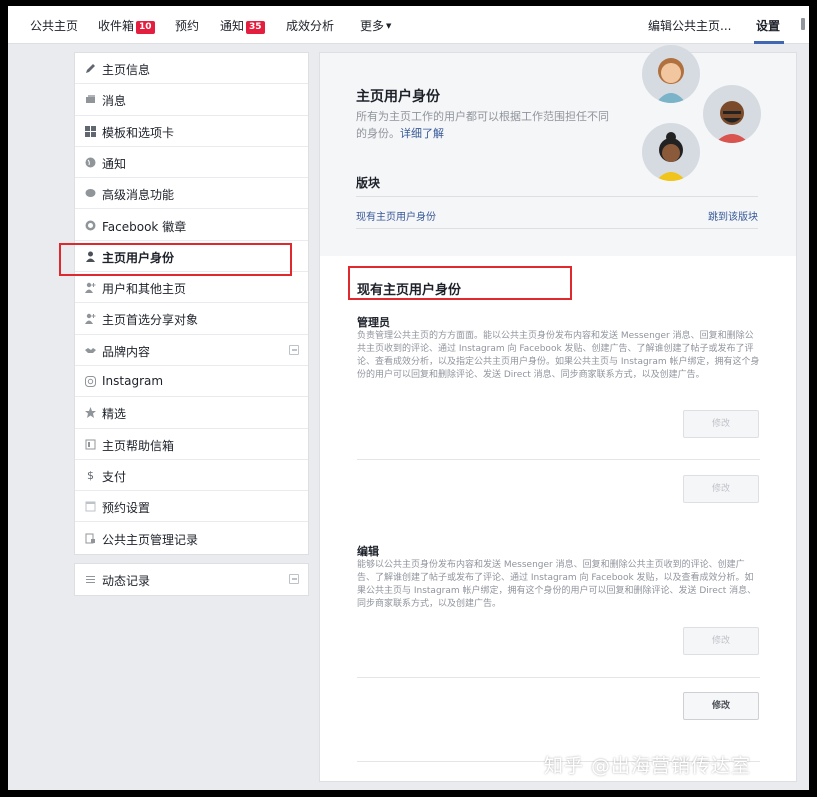 The height and width of the screenshot is (797, 817). Describe the element at coordinates (372, 26) in the screenshot. I see `nav-more-label: 更多` at that location.